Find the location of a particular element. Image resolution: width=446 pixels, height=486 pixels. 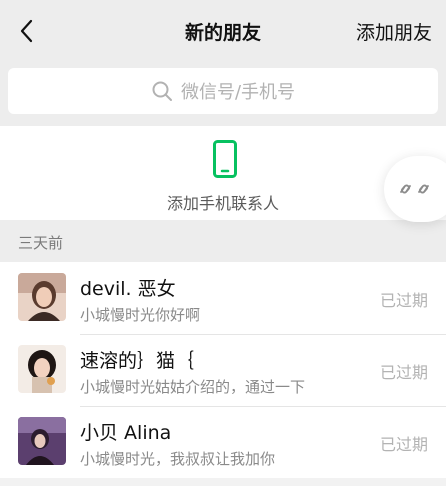

friend-name: 速溶的｝猫｛ is located at coordinates (137, 361).